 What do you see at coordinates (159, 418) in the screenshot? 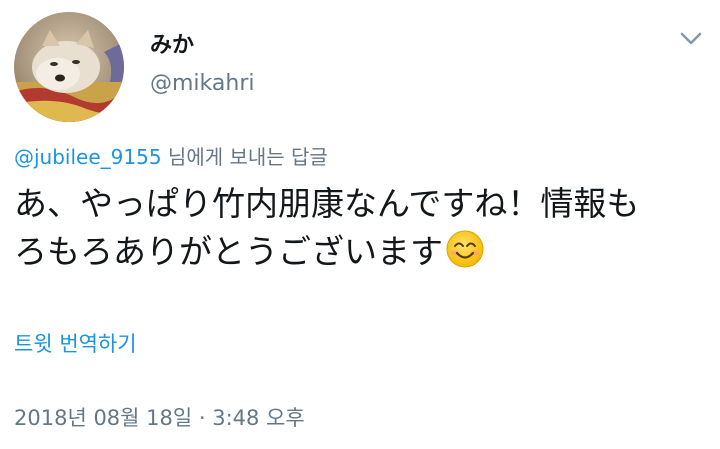
I see `tweet-timestamp: 2018년 08월 18일 · 3:48 오후` at bounding box center [159, 418].